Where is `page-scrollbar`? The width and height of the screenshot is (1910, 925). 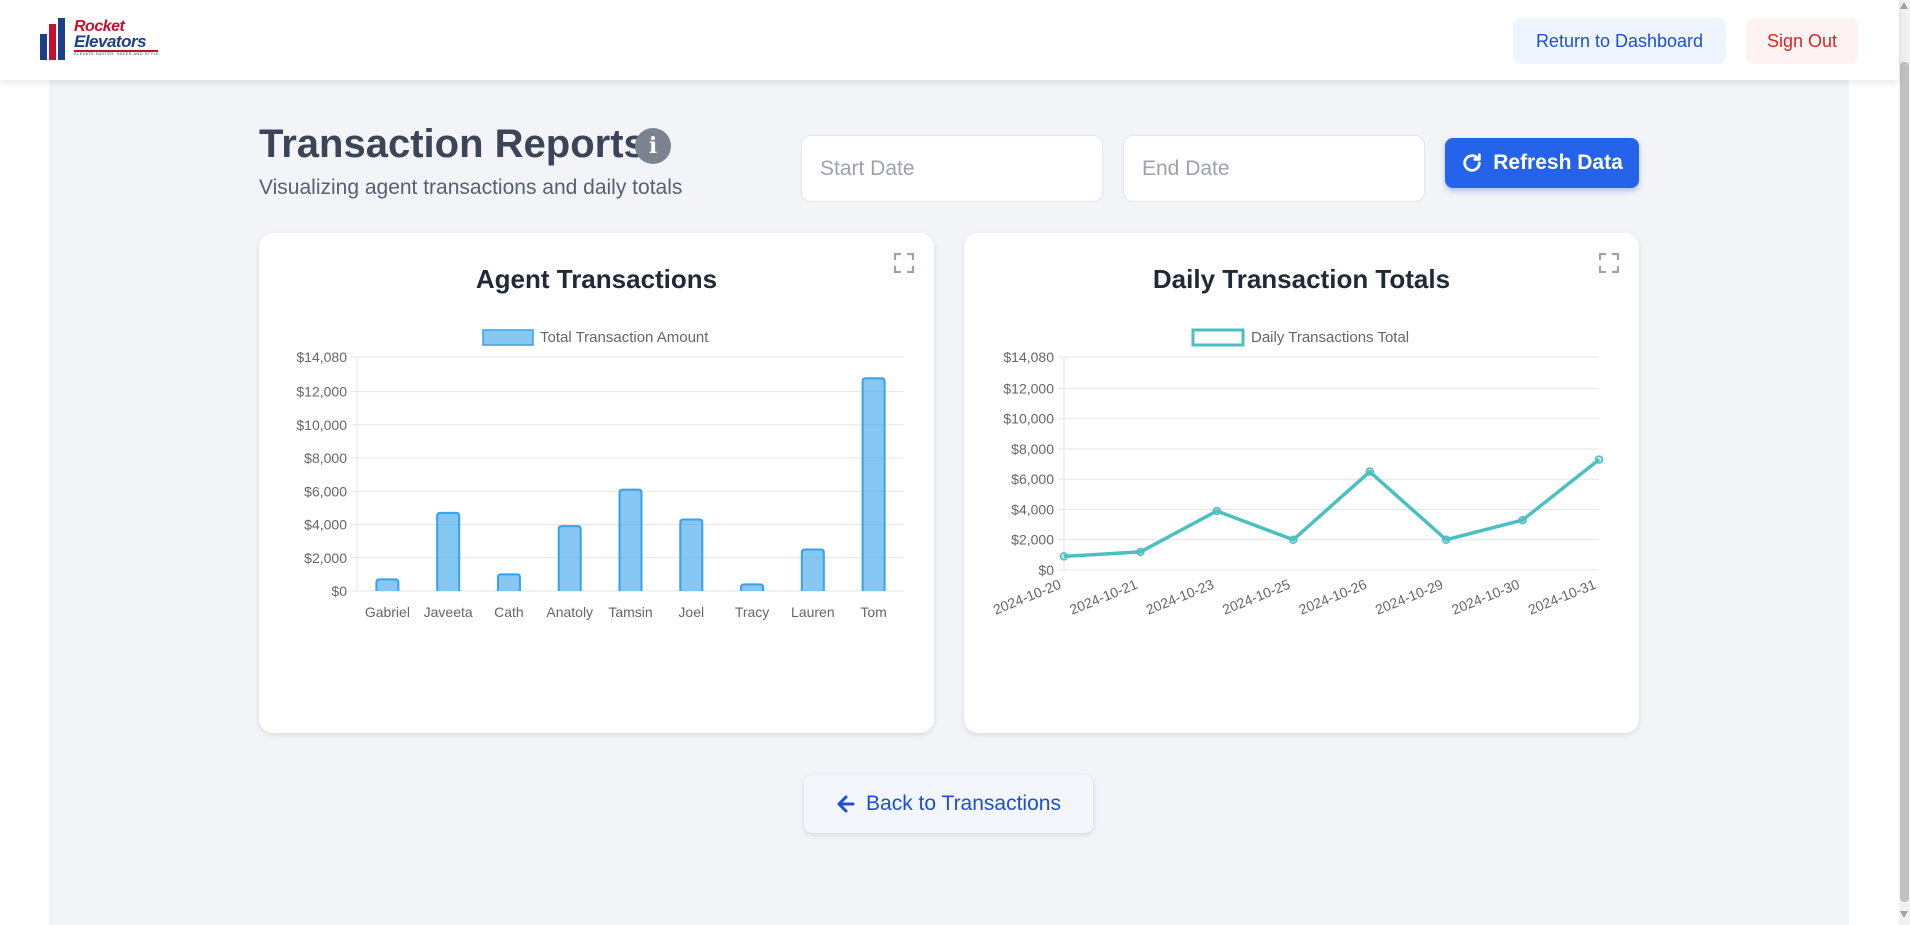 page-scrollbar is located at coordinates (1904, 462).